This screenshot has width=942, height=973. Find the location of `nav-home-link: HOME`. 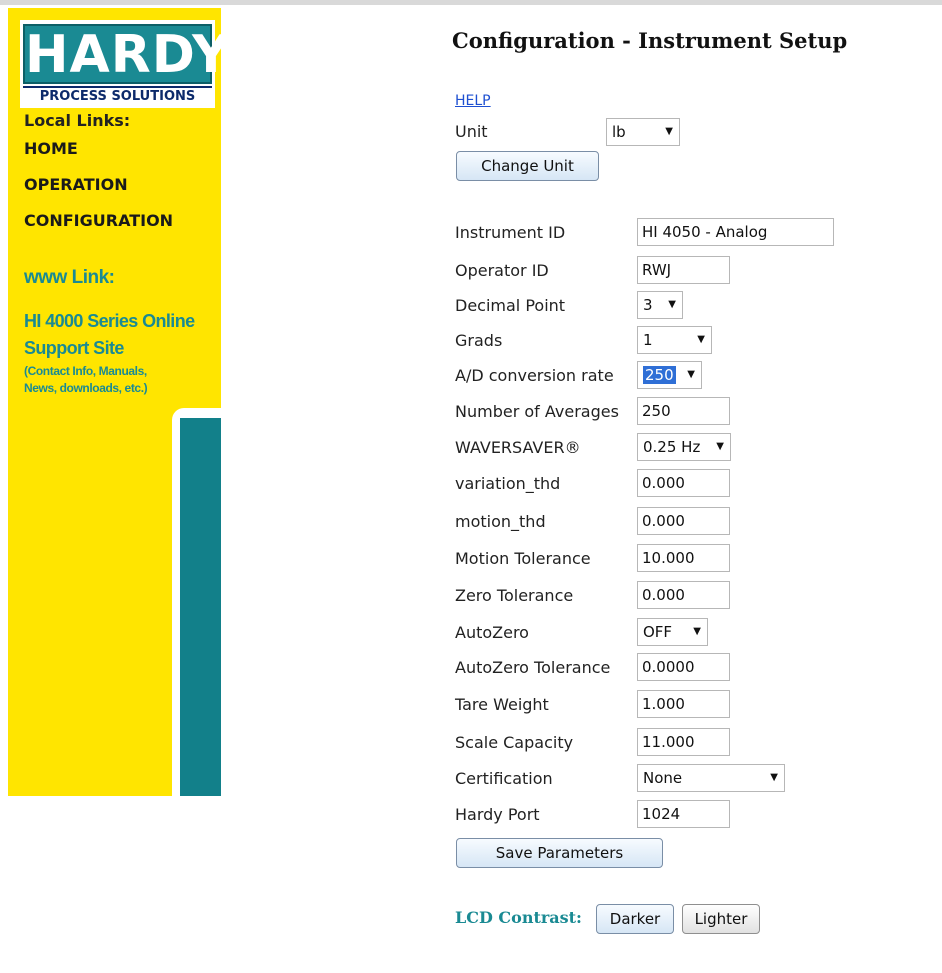

nav-home-link: HOME is located at coordinates (51, 148).